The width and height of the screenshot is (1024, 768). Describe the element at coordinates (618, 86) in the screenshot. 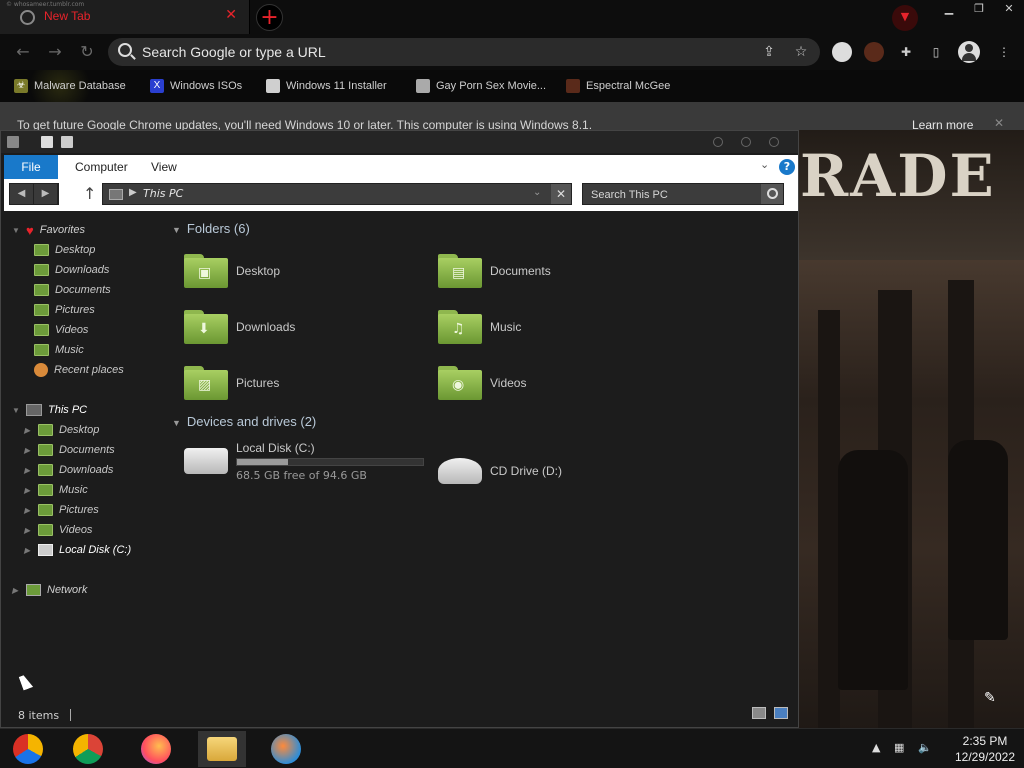

I see `bookmark-espectral-mcgee: Espectral McGee` at that location.